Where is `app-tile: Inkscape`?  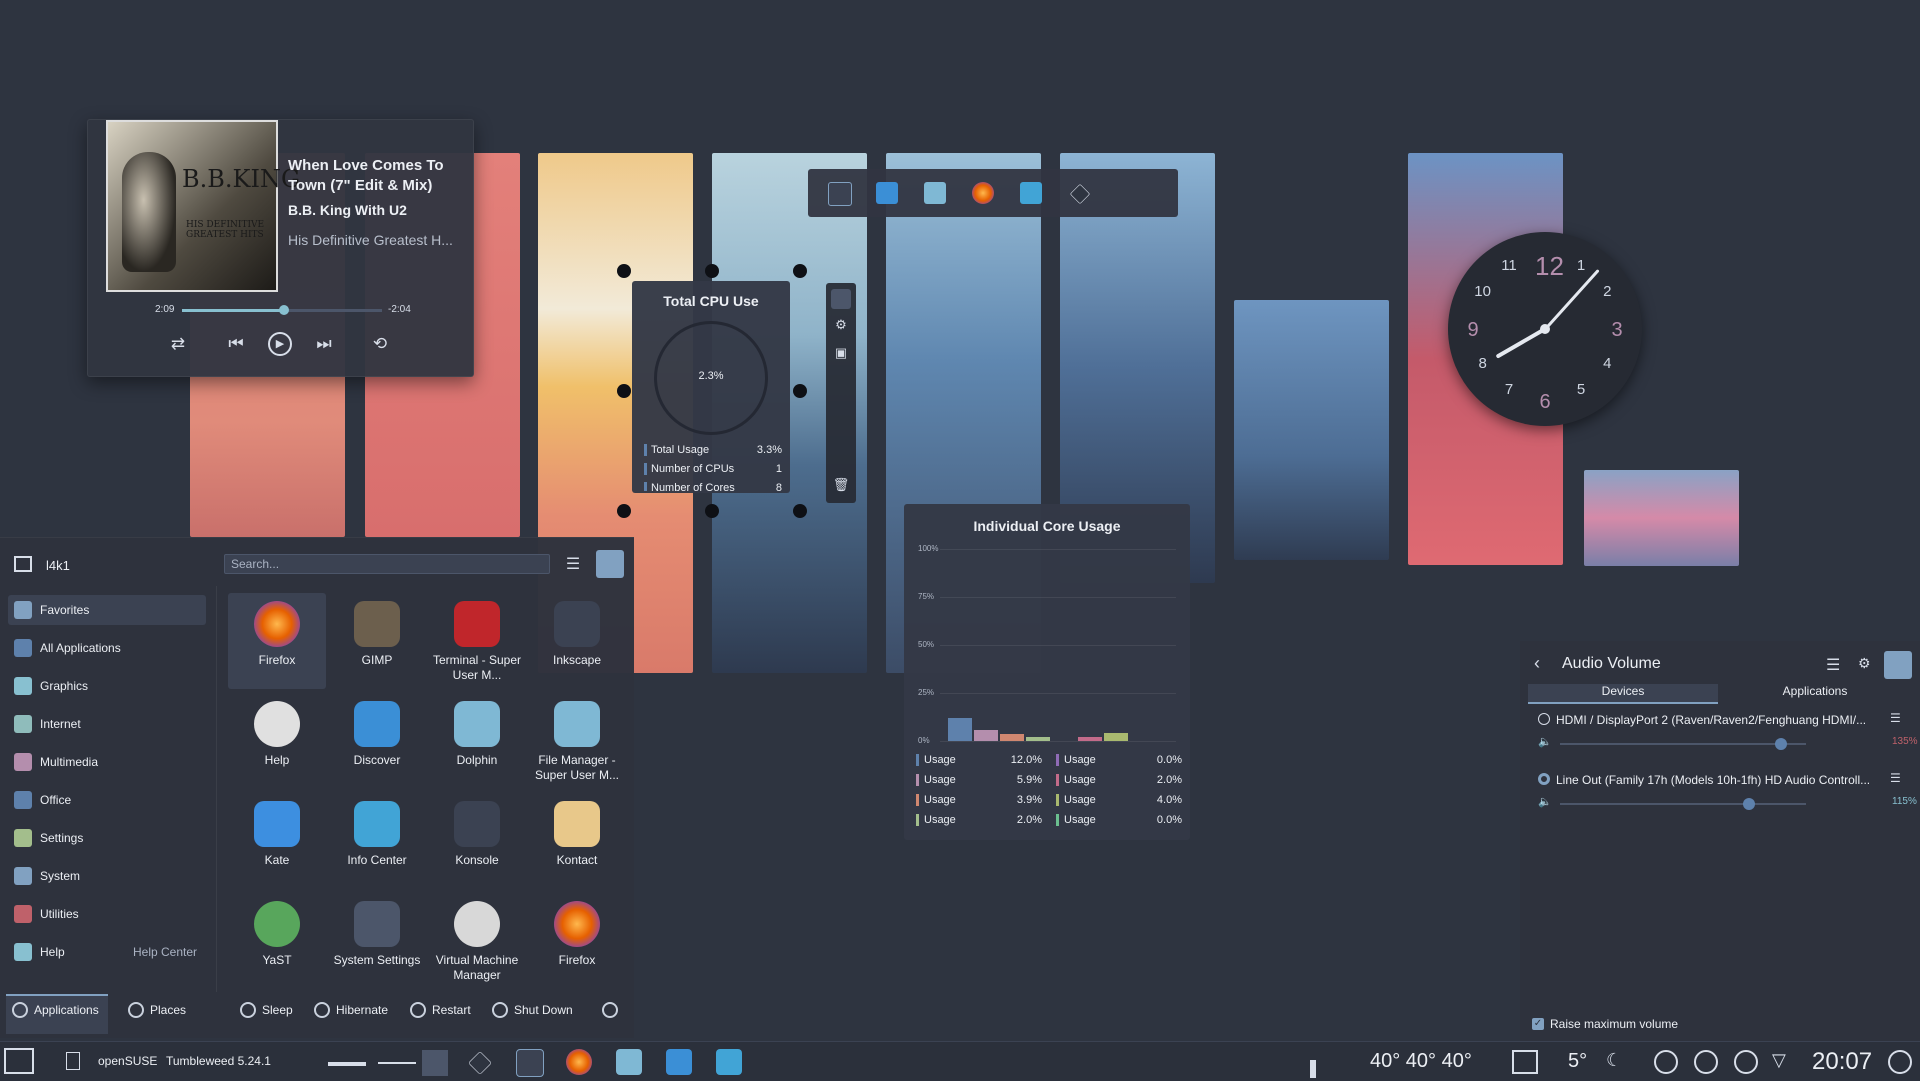
app-tile: Inkscape is located at coordinates (577, 641).